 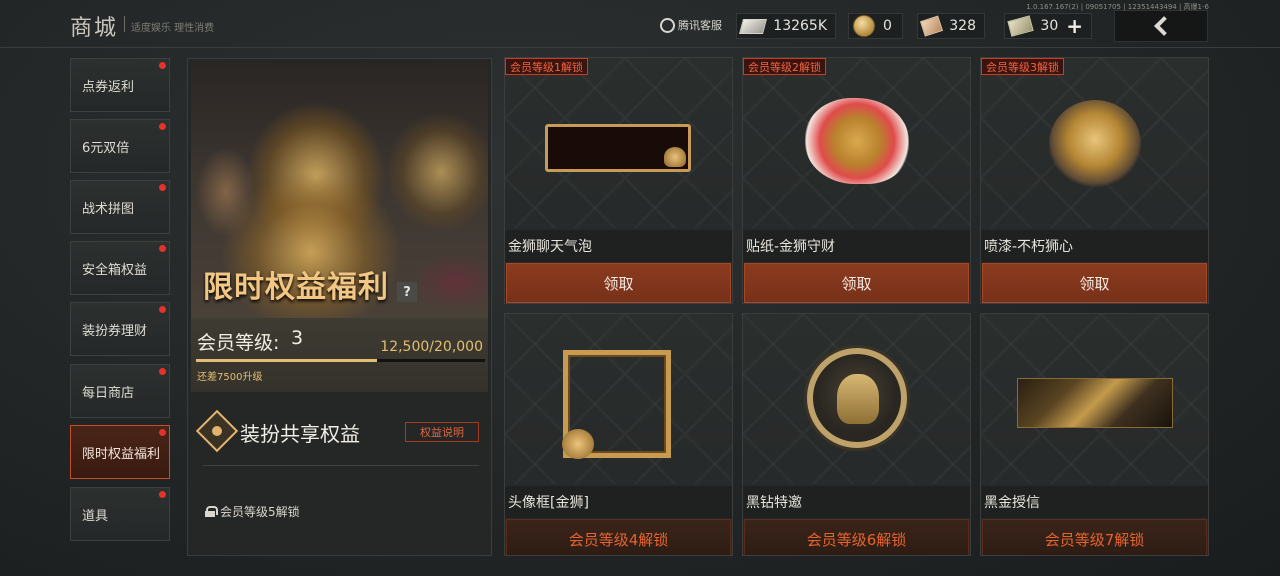 What do you see at coordinates (339, 355) in the screenshot?
I see `member-level-box: 会员等级: 3 12,500/20,000 还差7500升级` at bounding box center [339, 355].